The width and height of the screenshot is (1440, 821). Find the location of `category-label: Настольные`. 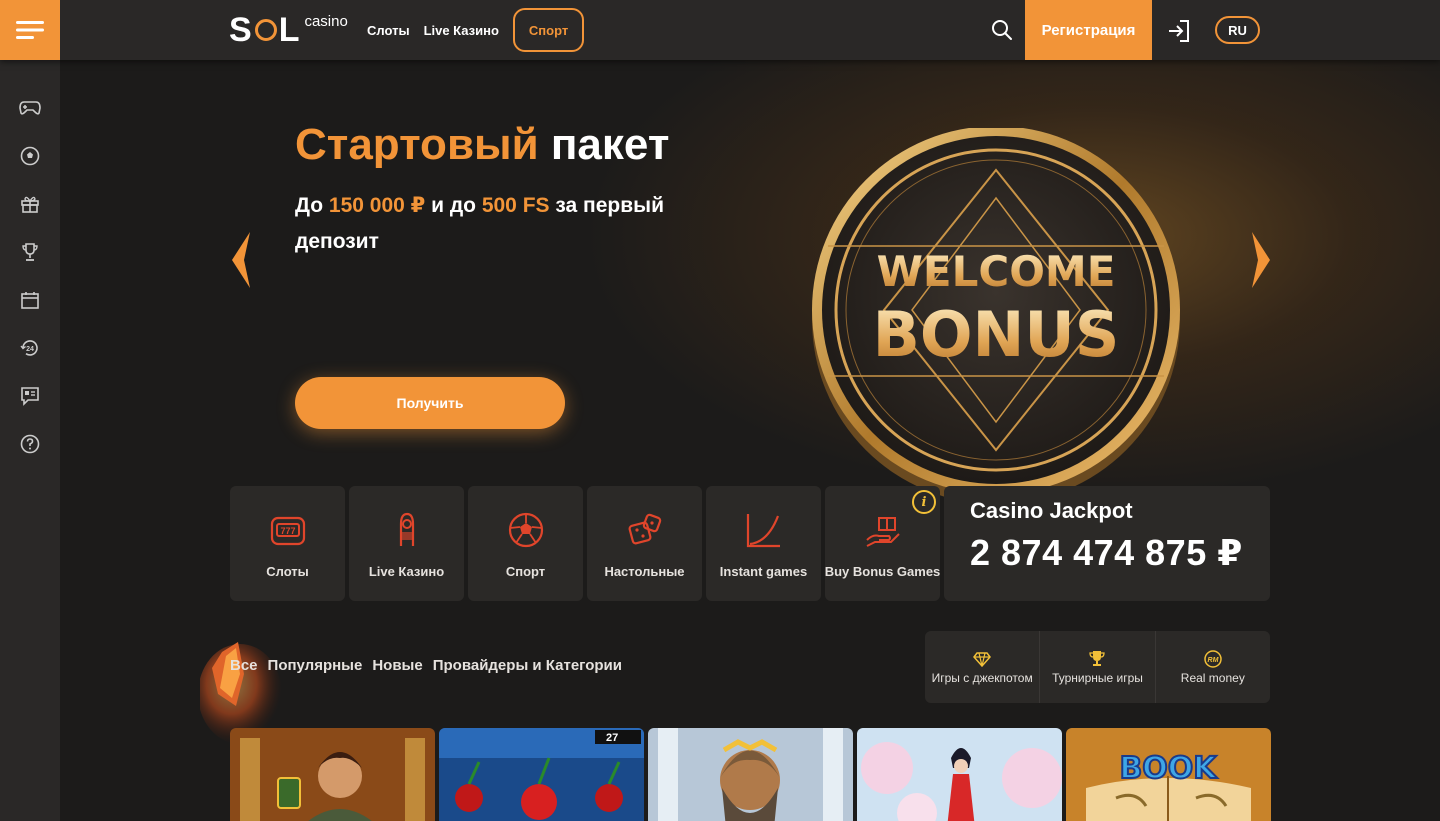

category-label: Настольные is located at coordinates (644, 571).